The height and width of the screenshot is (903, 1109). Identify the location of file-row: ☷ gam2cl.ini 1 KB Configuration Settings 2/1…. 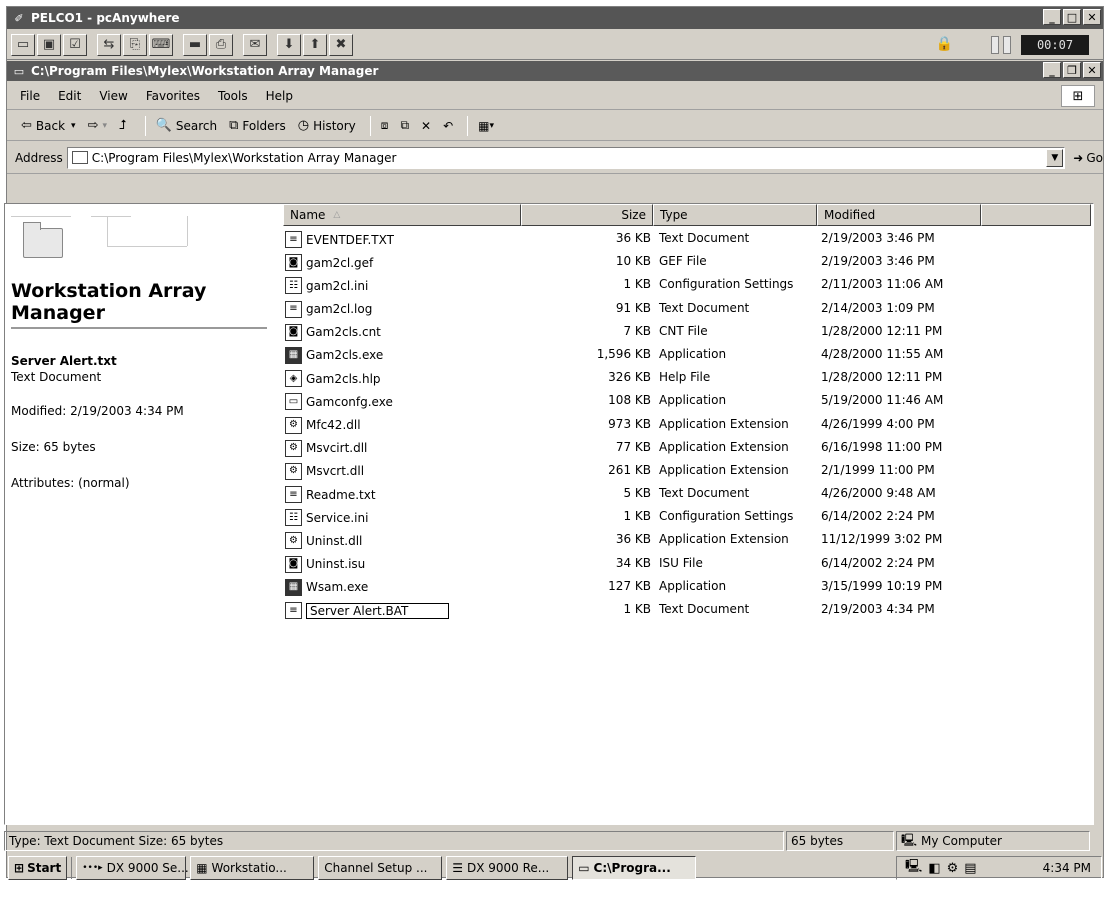
(643, 286).